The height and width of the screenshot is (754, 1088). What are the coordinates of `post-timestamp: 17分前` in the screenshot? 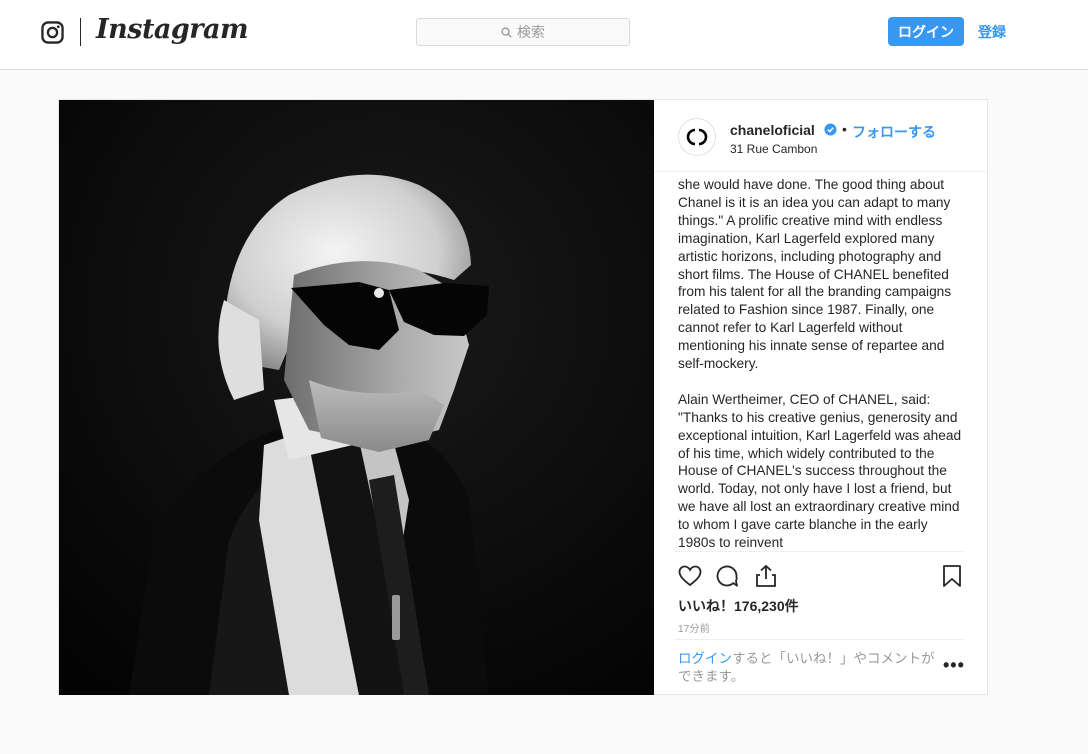 It's located at (694, 627).